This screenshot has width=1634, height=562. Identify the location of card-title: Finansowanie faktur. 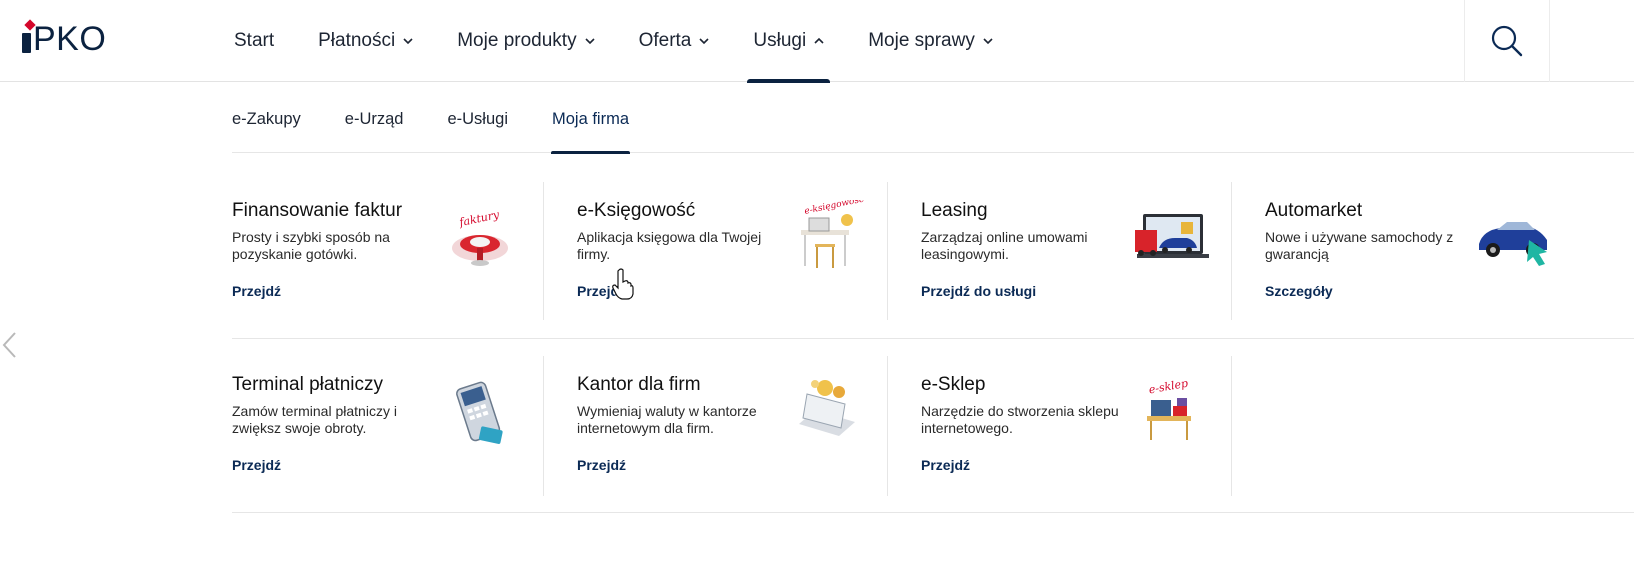
(317, 210).